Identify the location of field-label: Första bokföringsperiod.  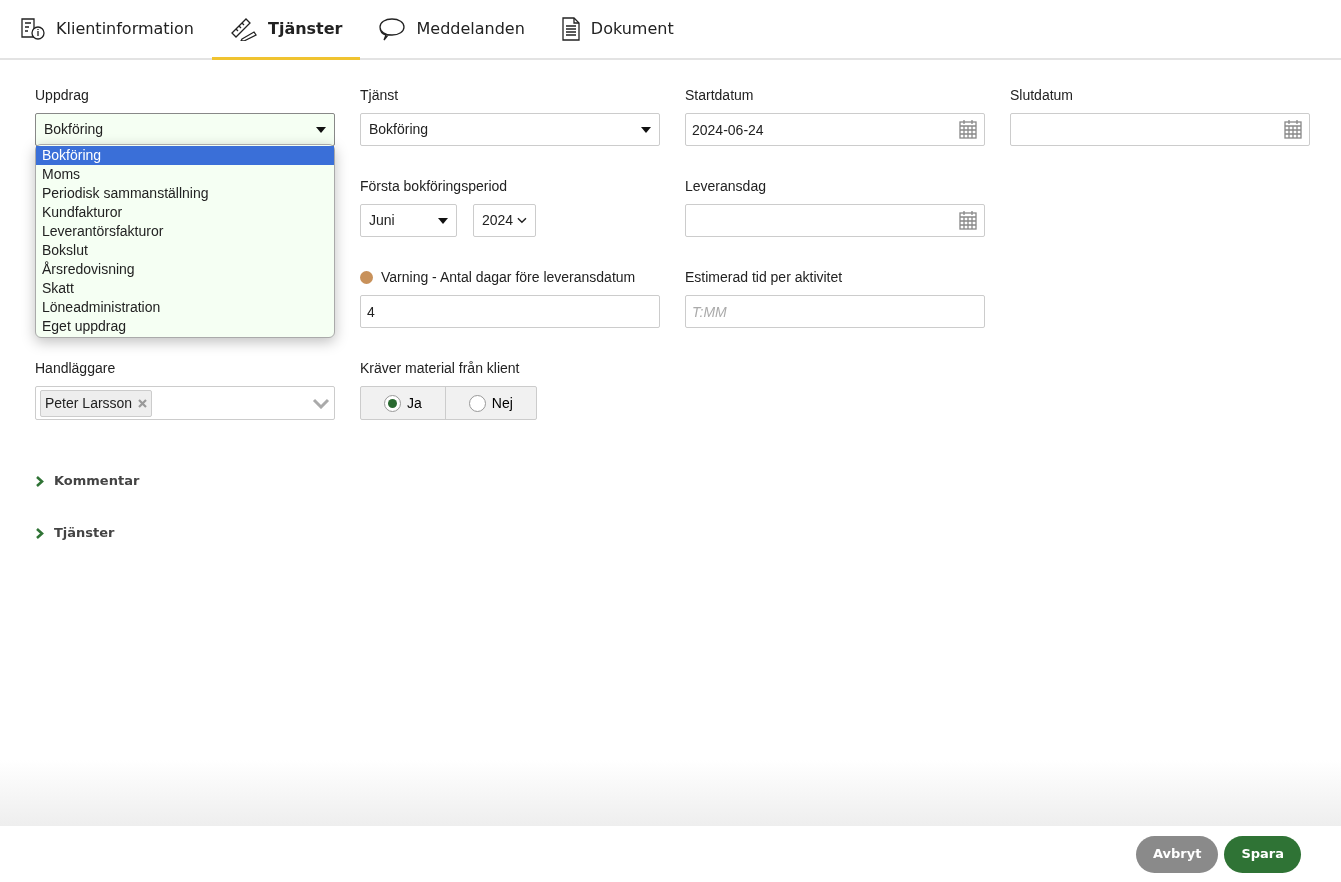
(434, 186).